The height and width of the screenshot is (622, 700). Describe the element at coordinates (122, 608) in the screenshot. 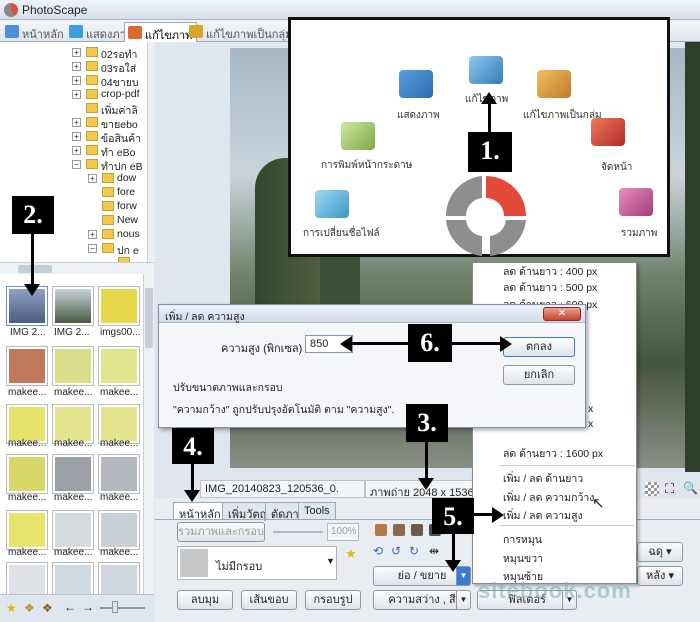

I see `zoom-slider` at that location.